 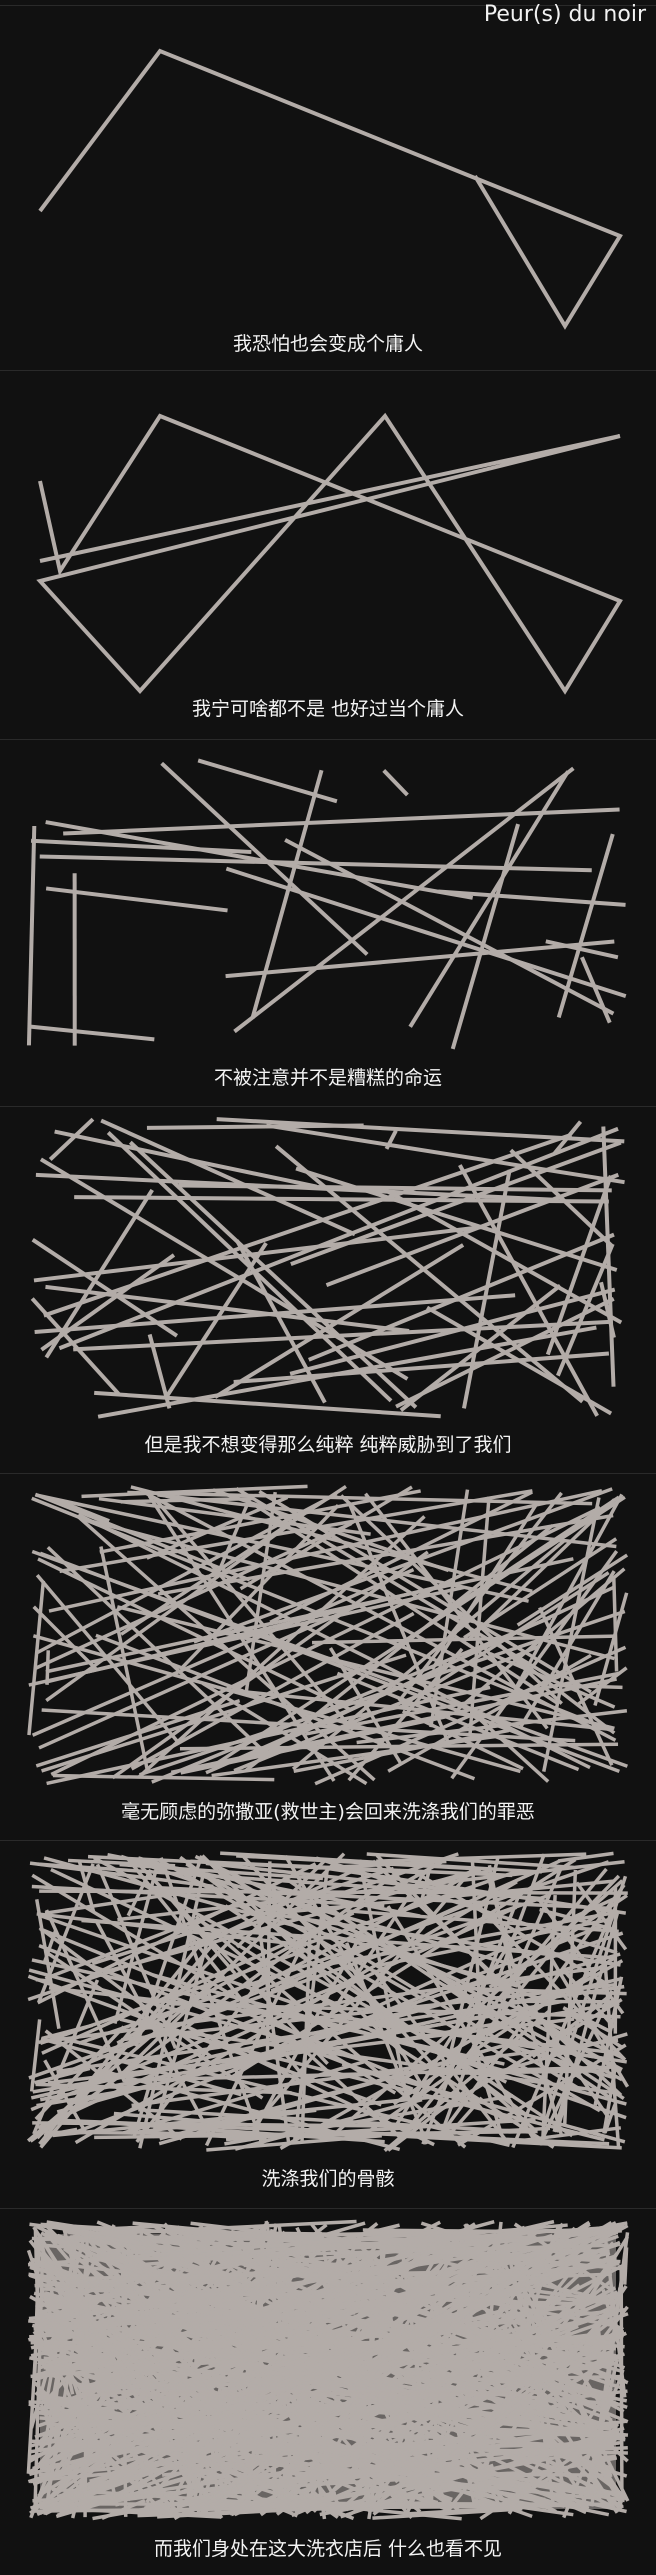 What do you see at coordinates (328, 709) in the screenshot?
I see `caption: 我宁可啥都不是 也好过当个庸人` at bounding box center [328, 709].